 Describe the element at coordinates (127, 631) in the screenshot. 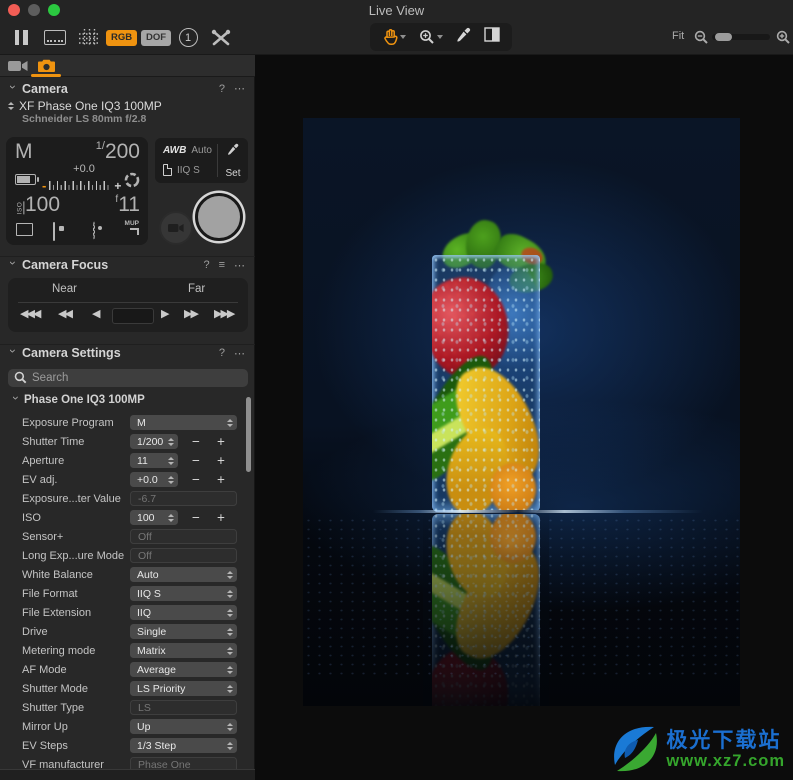

I see `settings-row: Drive Single` at that location.